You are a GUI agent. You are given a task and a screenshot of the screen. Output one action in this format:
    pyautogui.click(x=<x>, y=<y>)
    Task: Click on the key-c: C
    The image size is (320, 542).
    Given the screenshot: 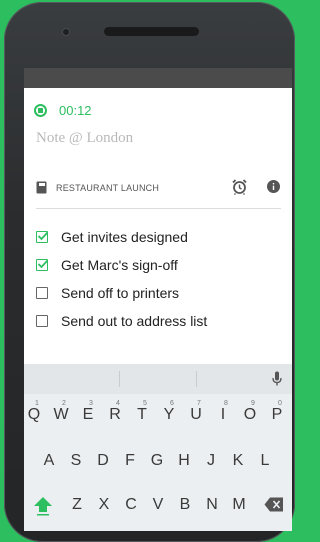 What is the action you would take?
    pyautogui.click(x=131, y=505)
    